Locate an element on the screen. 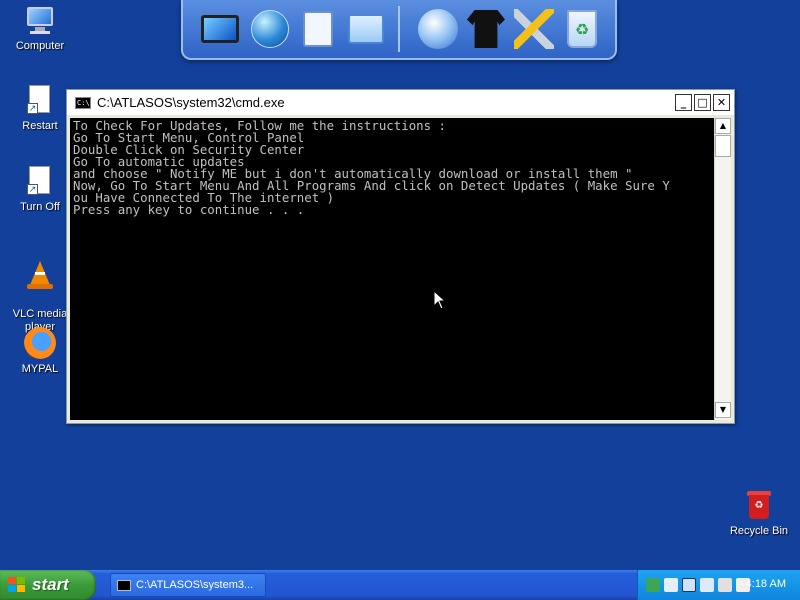 Image resolution: width=800 pixels, height=600 pixels. scroll-down-button: ▼ is located at coordinates (723, 410).